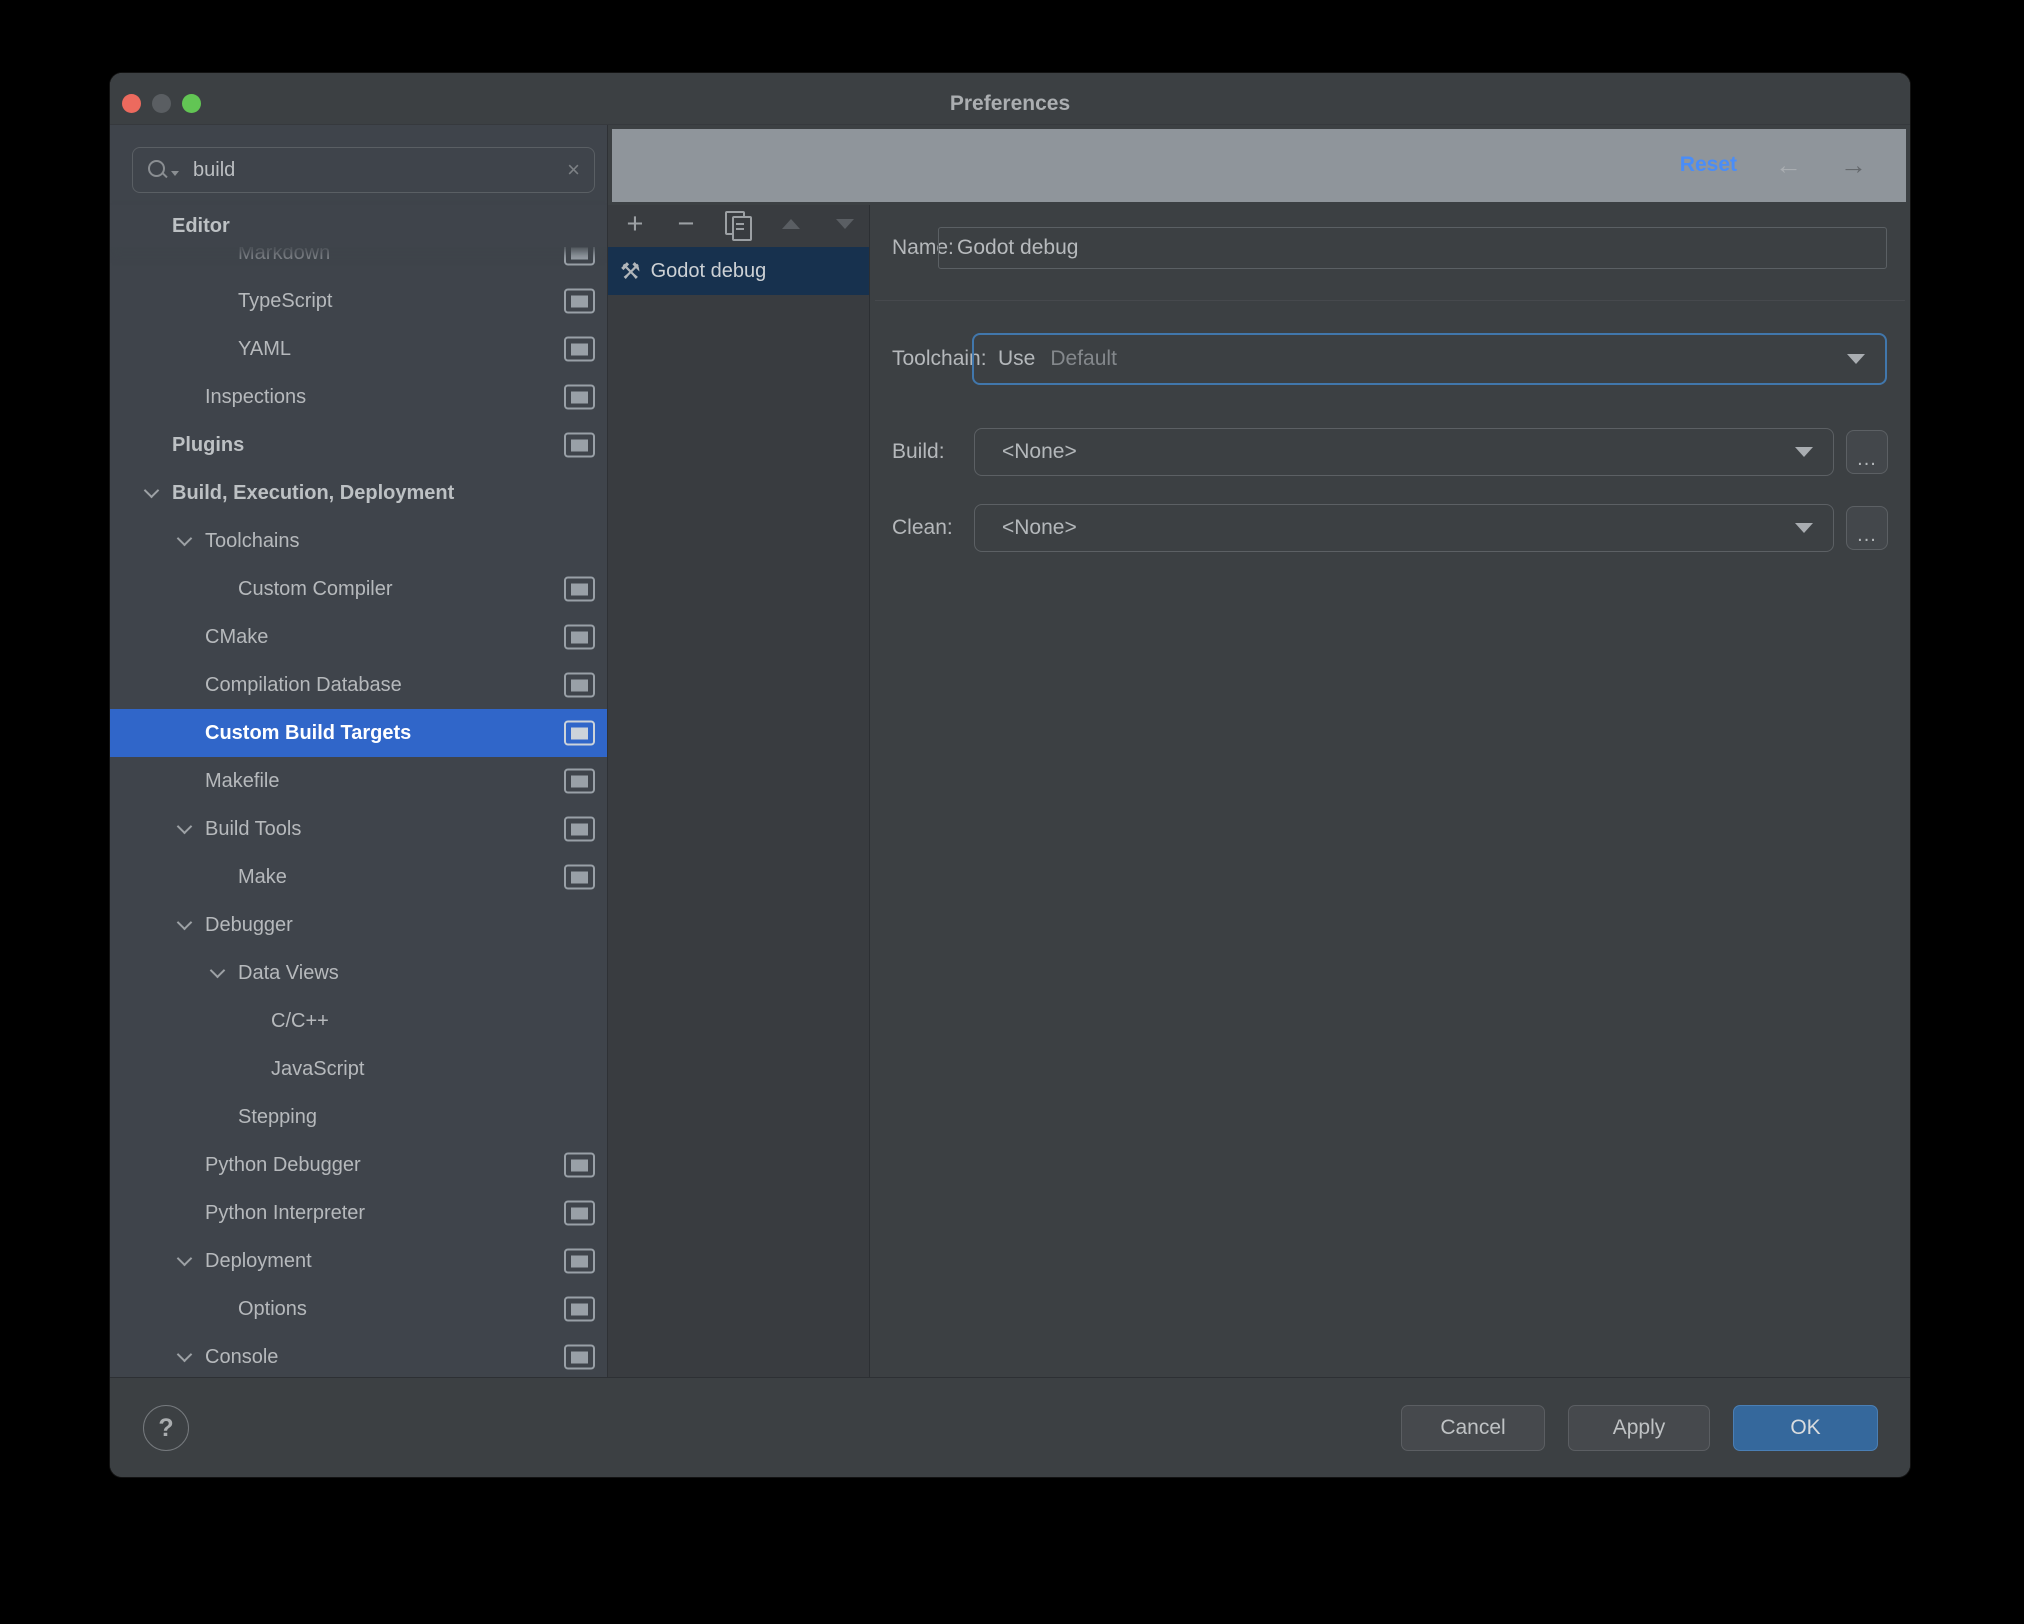 Image resolution: width=2024 pixels, height=1624 pixels. What do you see at coordinates (358, 829) in the screenshot?
I see `sidebar-item-build-tools: Build Tools` at bounding box center [358, 829].